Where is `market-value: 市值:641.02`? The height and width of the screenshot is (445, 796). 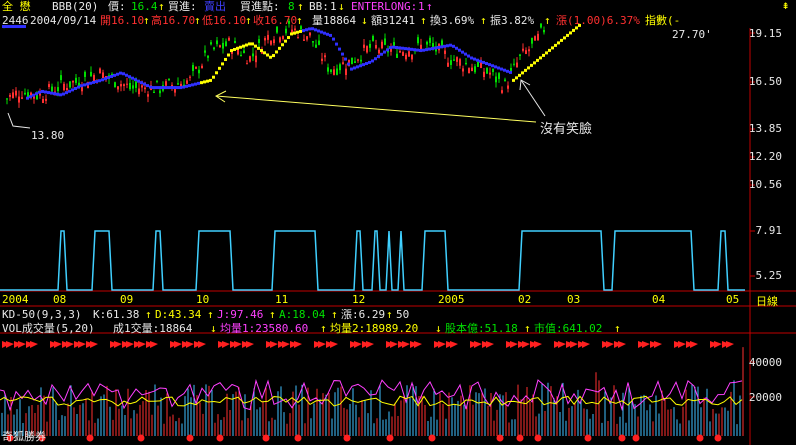 market-value: 市值:641.02 is located at coordinates (568, 328).